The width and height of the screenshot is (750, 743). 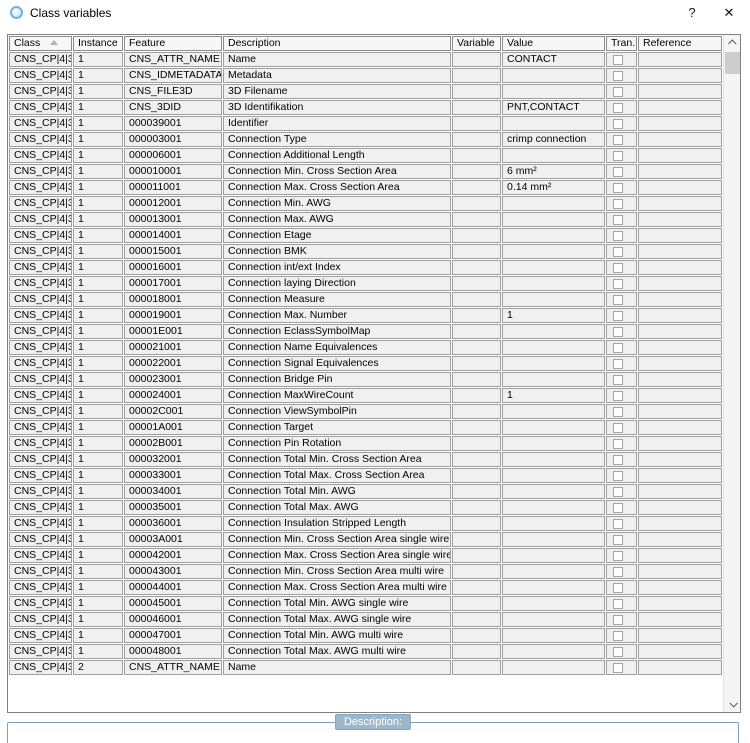 What do you see at coordinates (553, 187) in the screenshot?
I see `cell-value: 0.14 mm²` at bounding box center [553, 187].